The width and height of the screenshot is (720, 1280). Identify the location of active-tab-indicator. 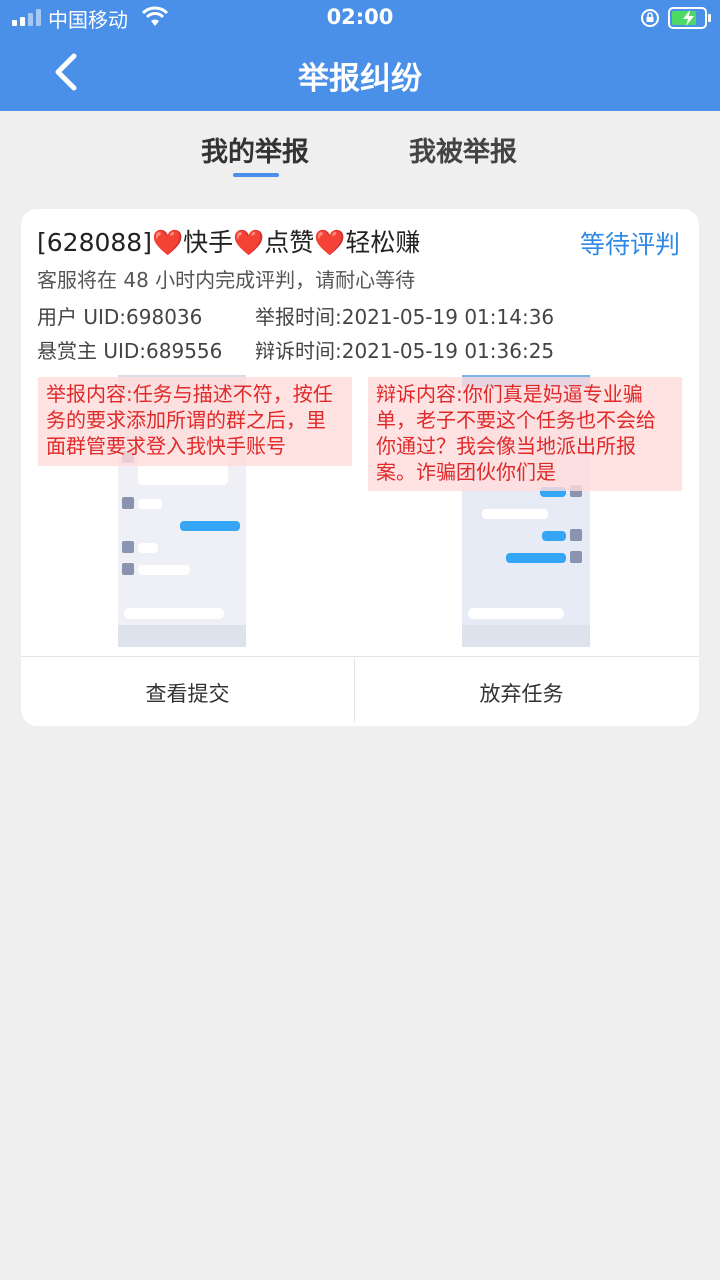
(256, 175).